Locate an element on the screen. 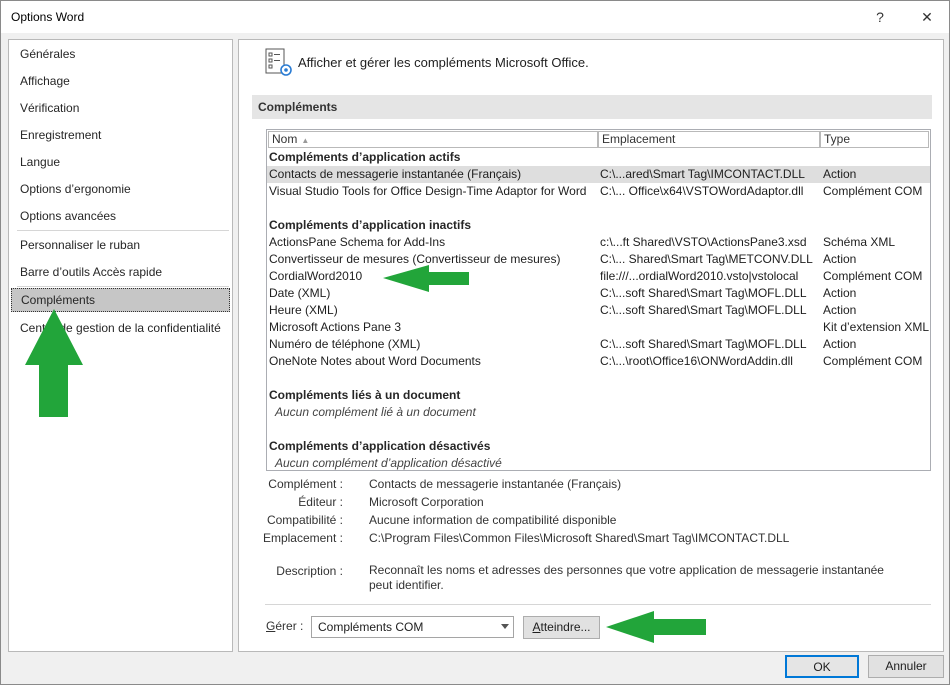 The height and width of the screenshot is (685, 950). detail-compat-label: Compatibilité : is located at coordinates (304, 520).